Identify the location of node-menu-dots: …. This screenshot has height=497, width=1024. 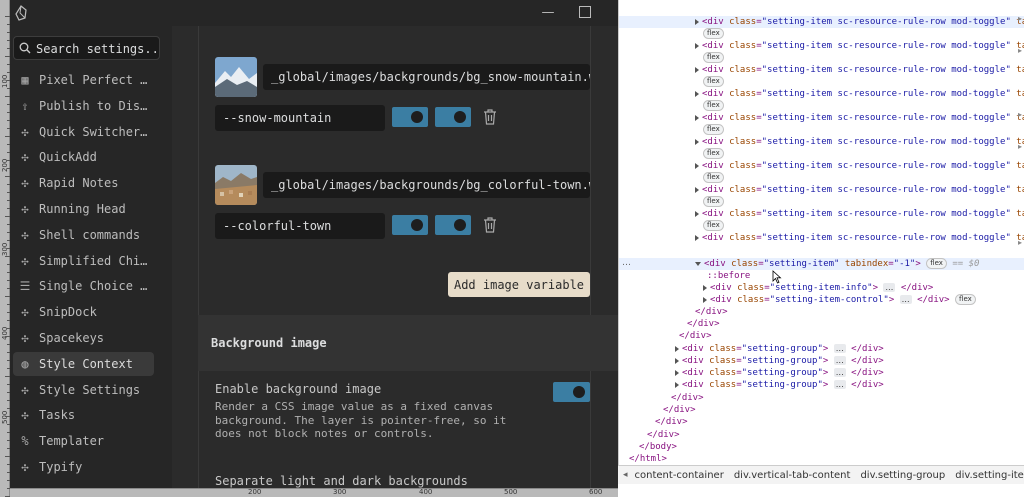
(626, 263).